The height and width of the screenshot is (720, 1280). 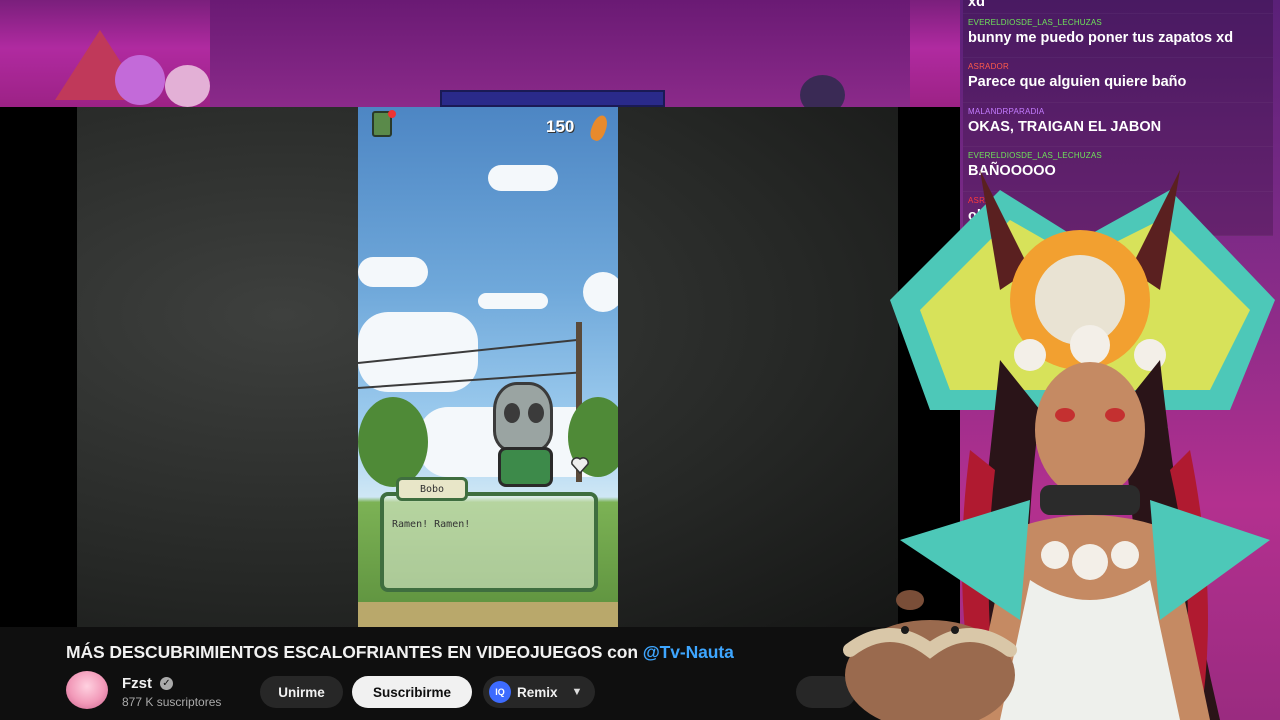 I want to click on dialog-text: Ramen! Ramen!, so click(x=431, y=524).